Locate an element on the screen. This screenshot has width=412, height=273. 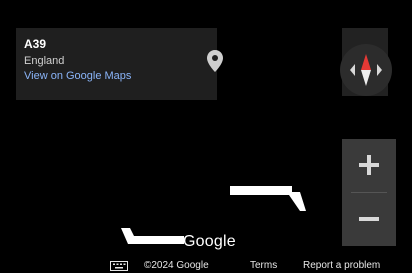
road-segment-lower is located at coordinates (152, 236).